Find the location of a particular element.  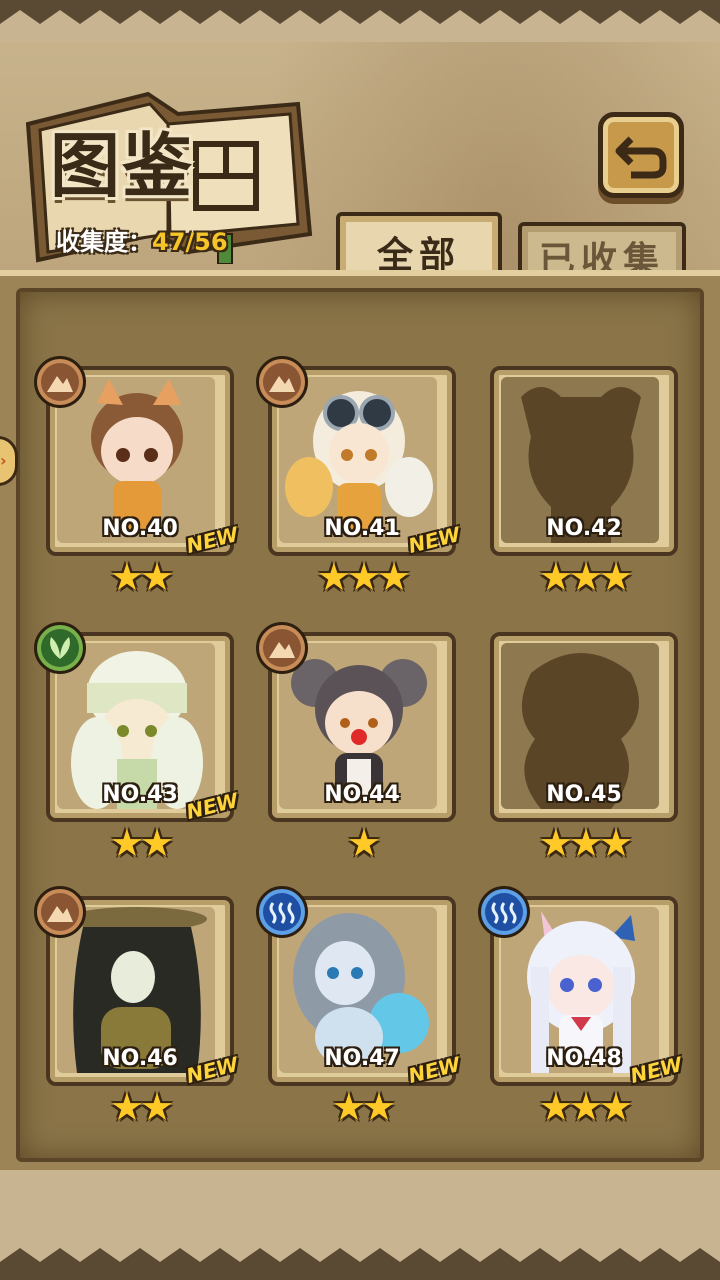

progress-label: 收集度： is located at coordinates (104, 242).